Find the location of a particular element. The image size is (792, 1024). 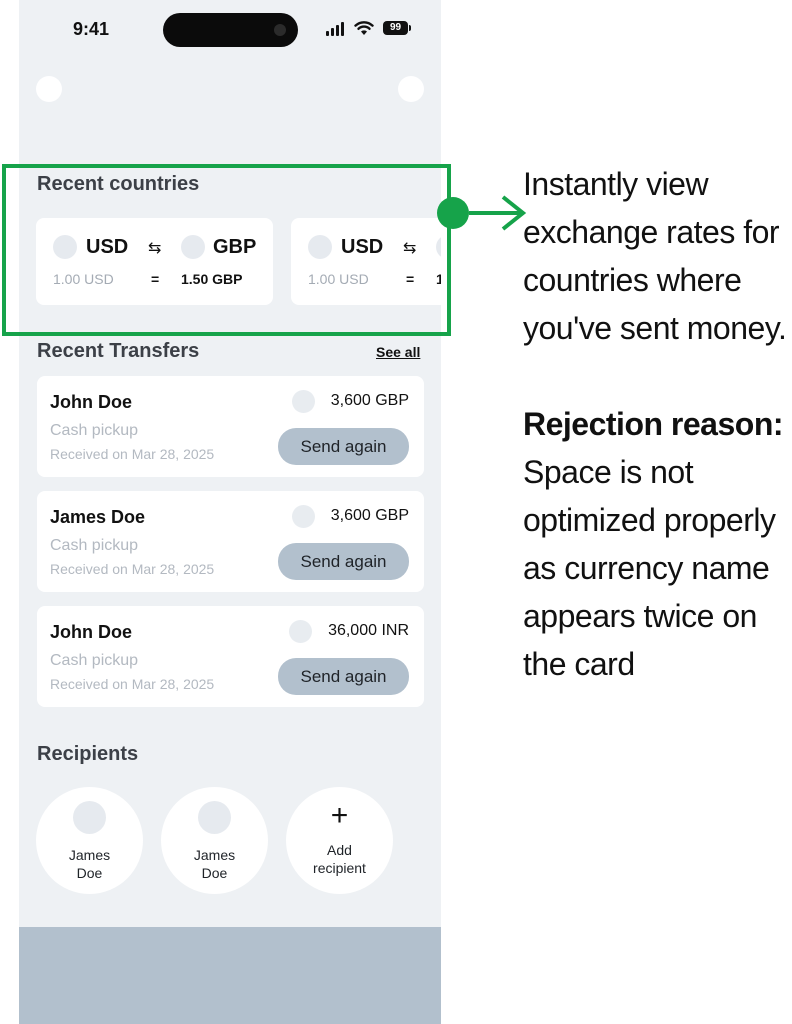

highlight-box is located at coordinates (226, 250).